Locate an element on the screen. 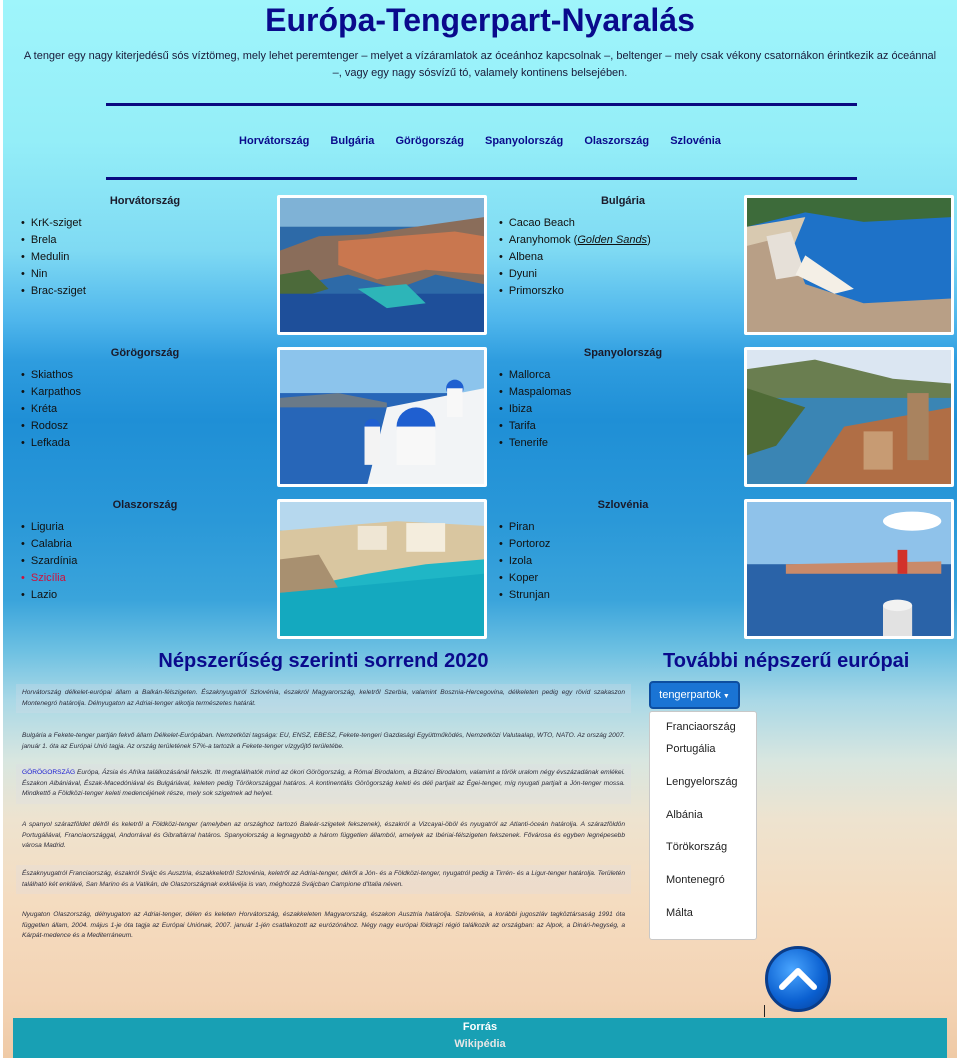  list-item: Portoroz is located at coordinates (525, 544).